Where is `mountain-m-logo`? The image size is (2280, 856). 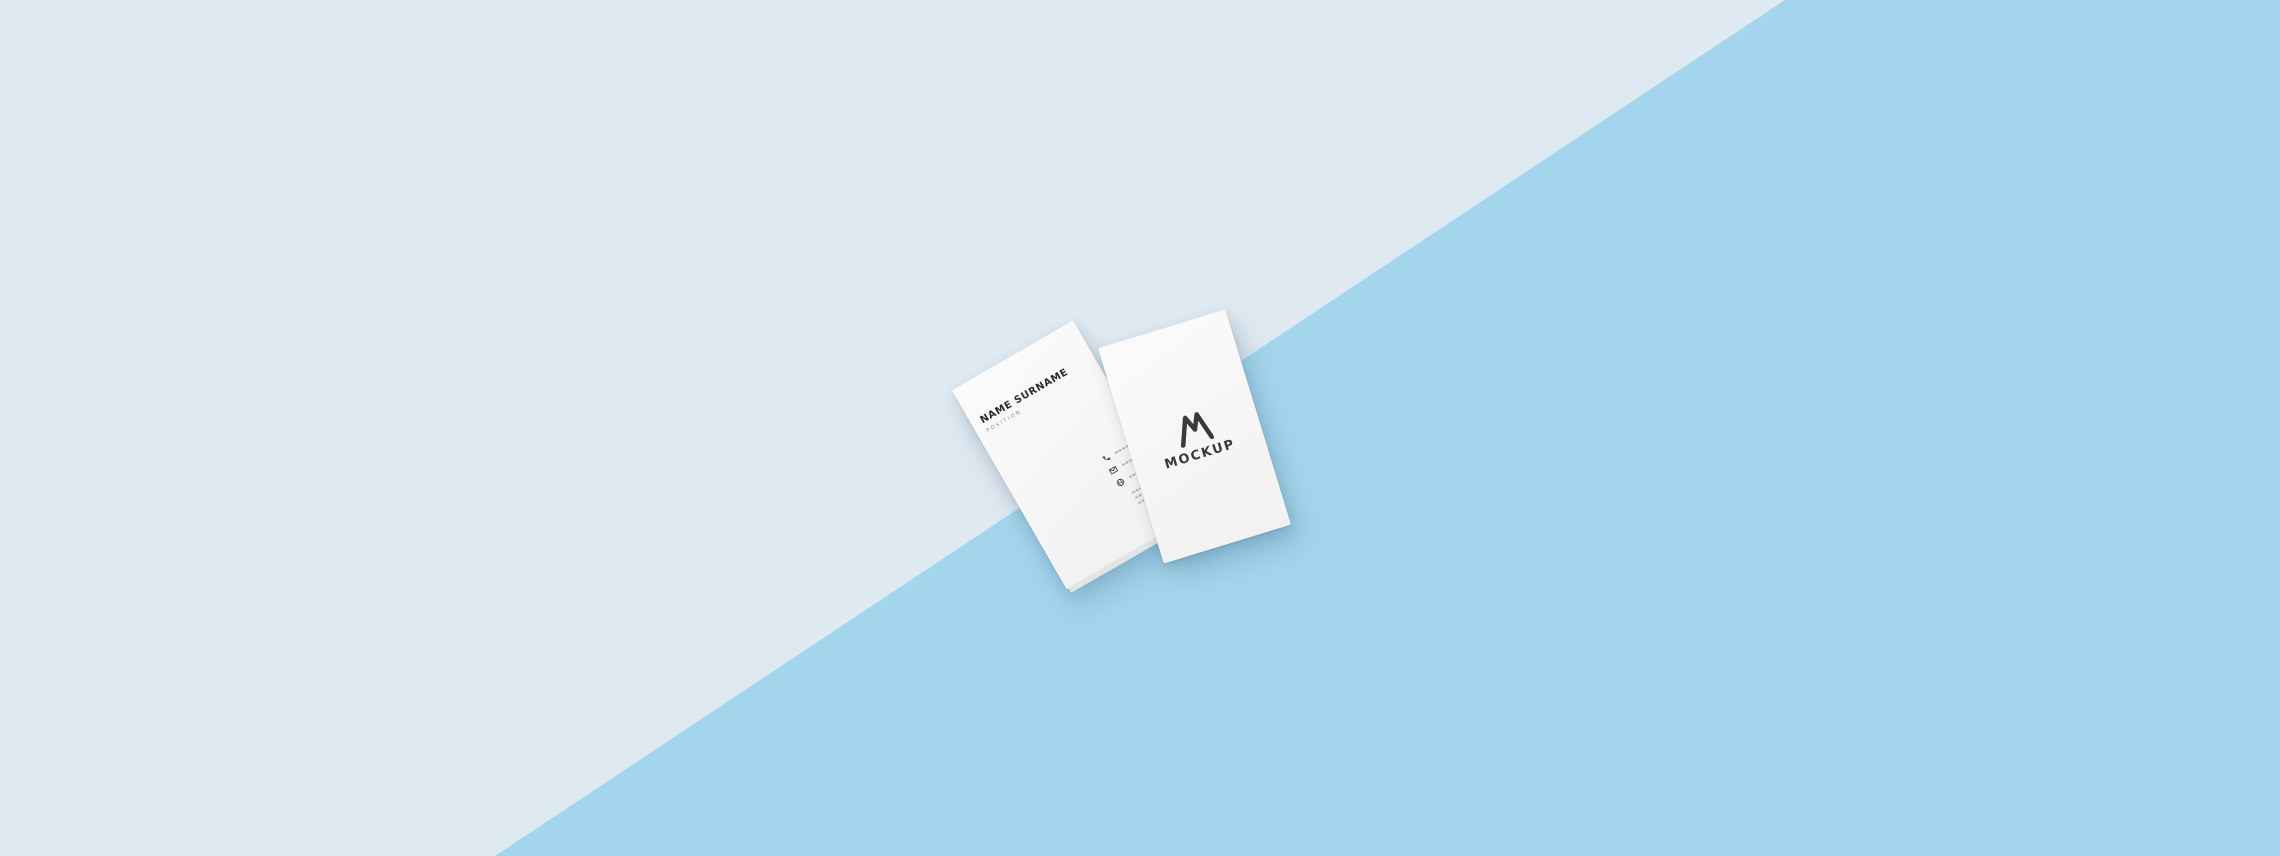 mountain-m-logo is located at coordinates (1197, 430).